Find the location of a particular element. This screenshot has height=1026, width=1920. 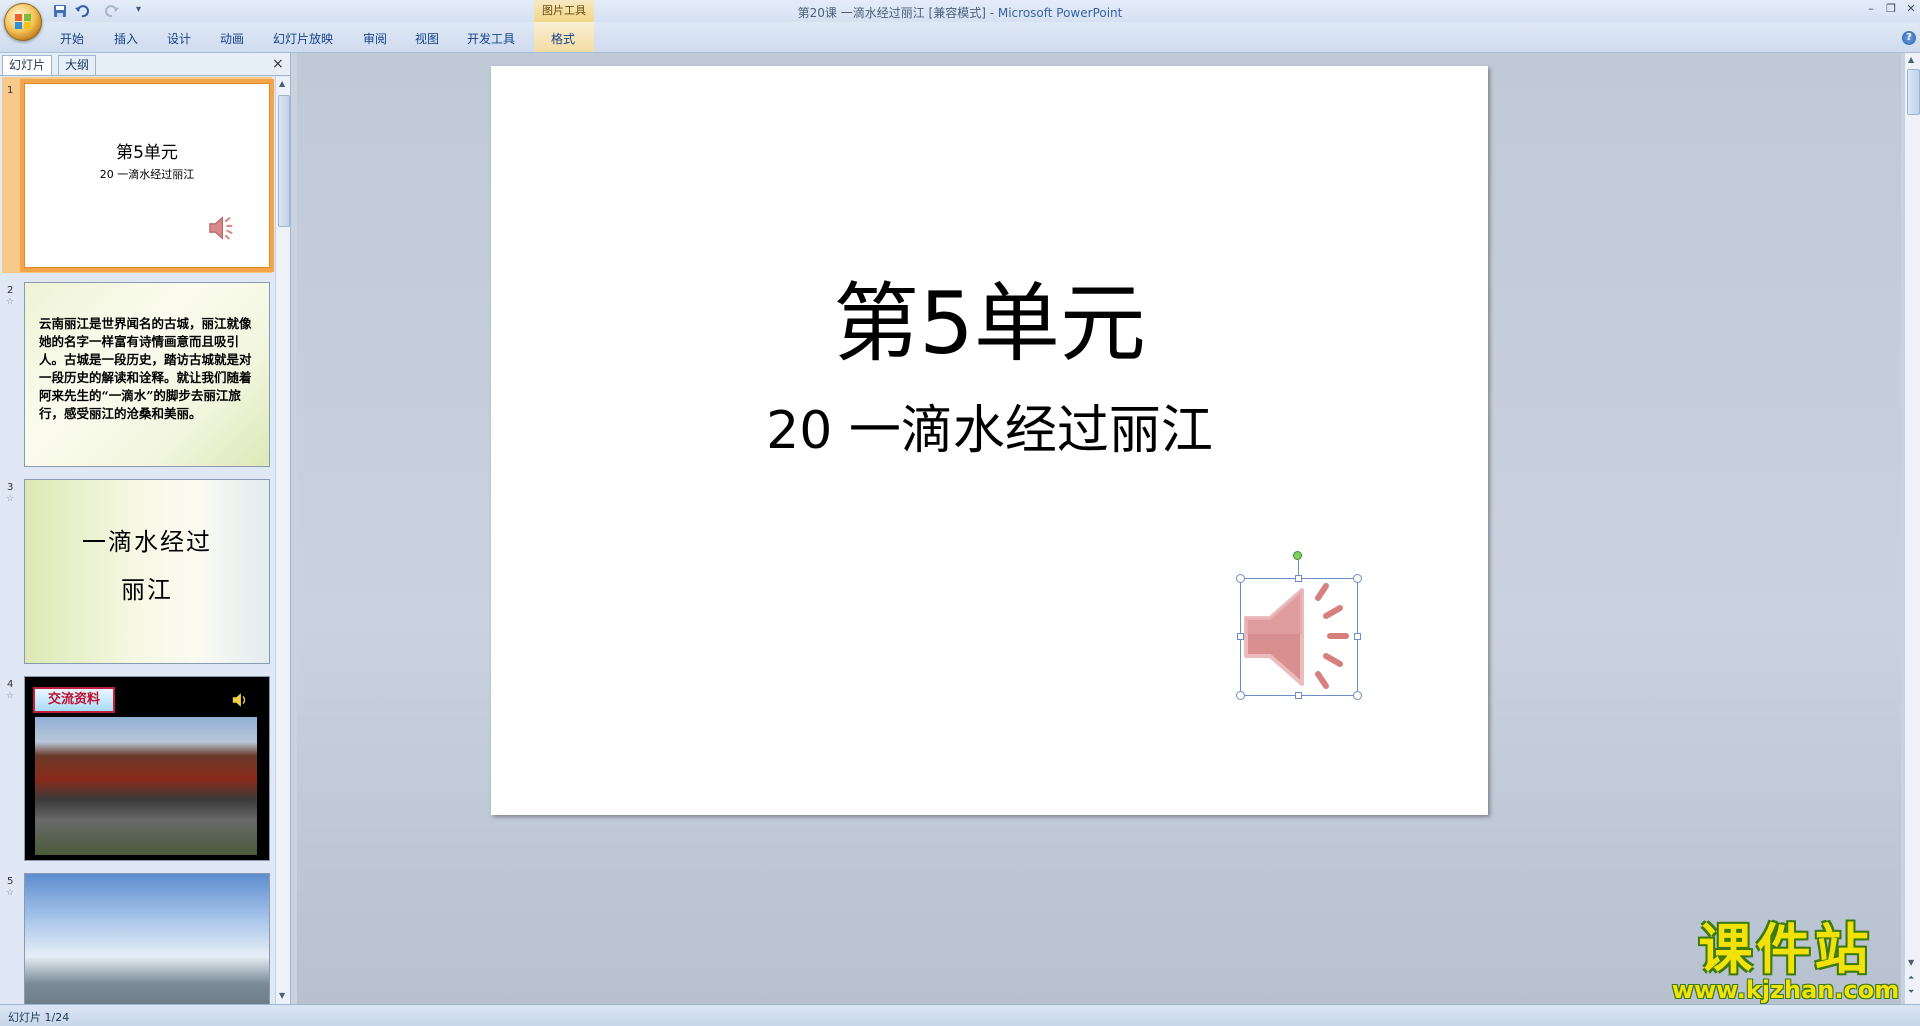

tab-slides: 幻灯片 is located at coordinates (27, 65).